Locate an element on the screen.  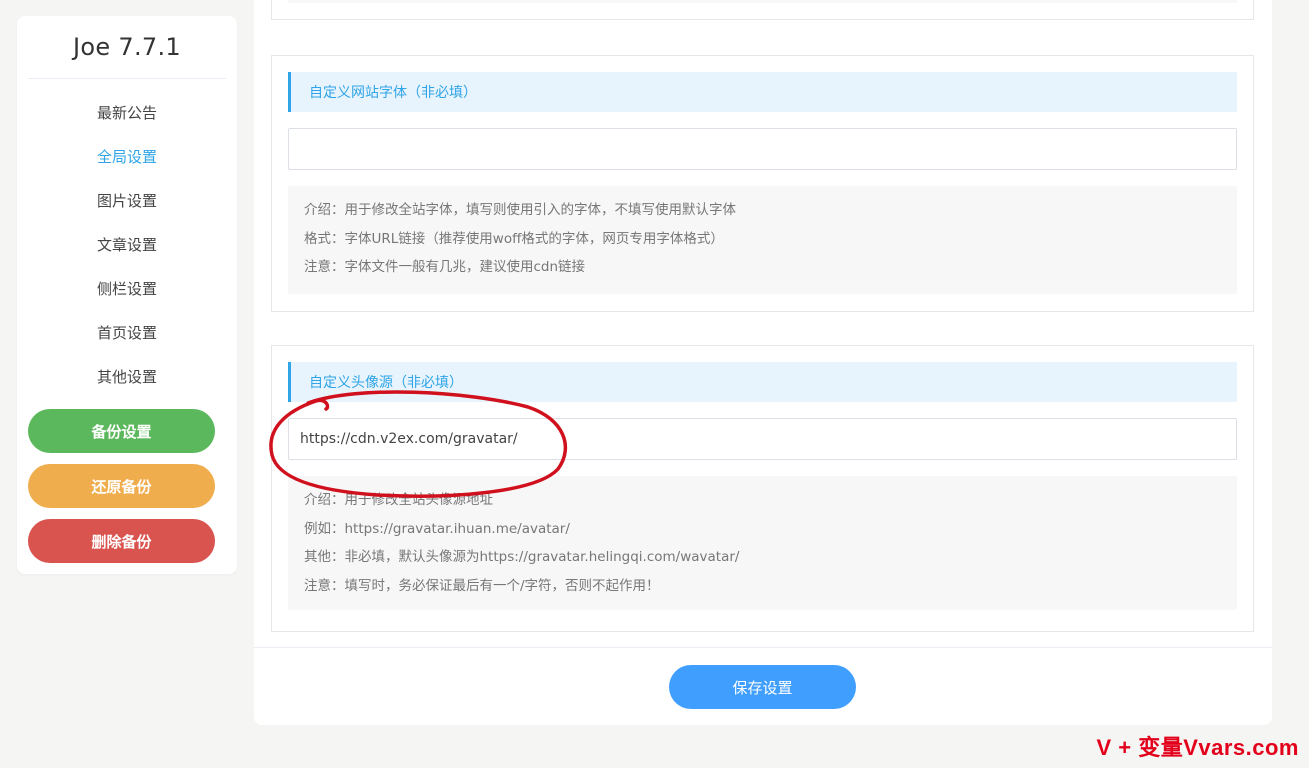
menu-item-article-settings: 文章设置 is located at coordinates (127, 244).